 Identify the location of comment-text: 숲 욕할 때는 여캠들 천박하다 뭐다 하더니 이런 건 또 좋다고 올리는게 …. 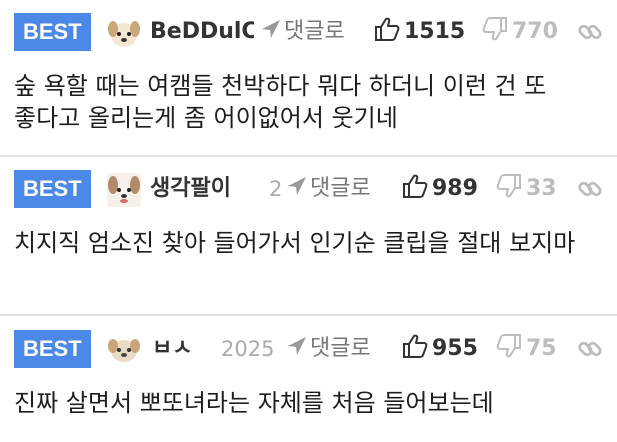
(280, 102).